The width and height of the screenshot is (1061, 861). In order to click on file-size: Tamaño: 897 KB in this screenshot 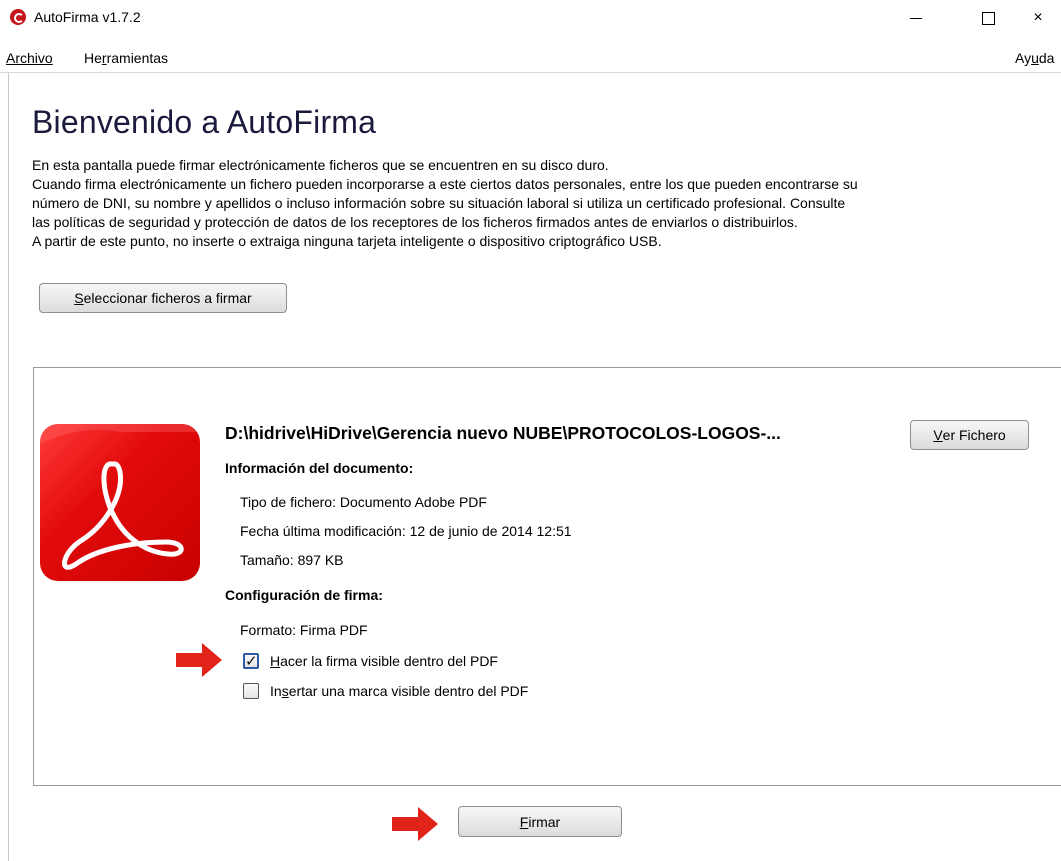, I will do `click(292, 560)`.